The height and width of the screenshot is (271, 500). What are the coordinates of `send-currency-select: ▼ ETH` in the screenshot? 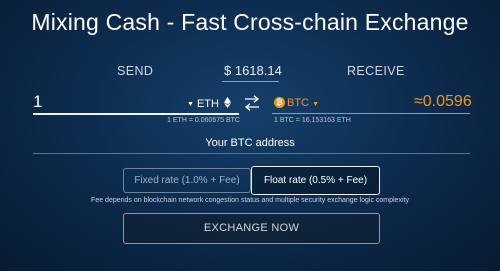 It's located at (209, 104).